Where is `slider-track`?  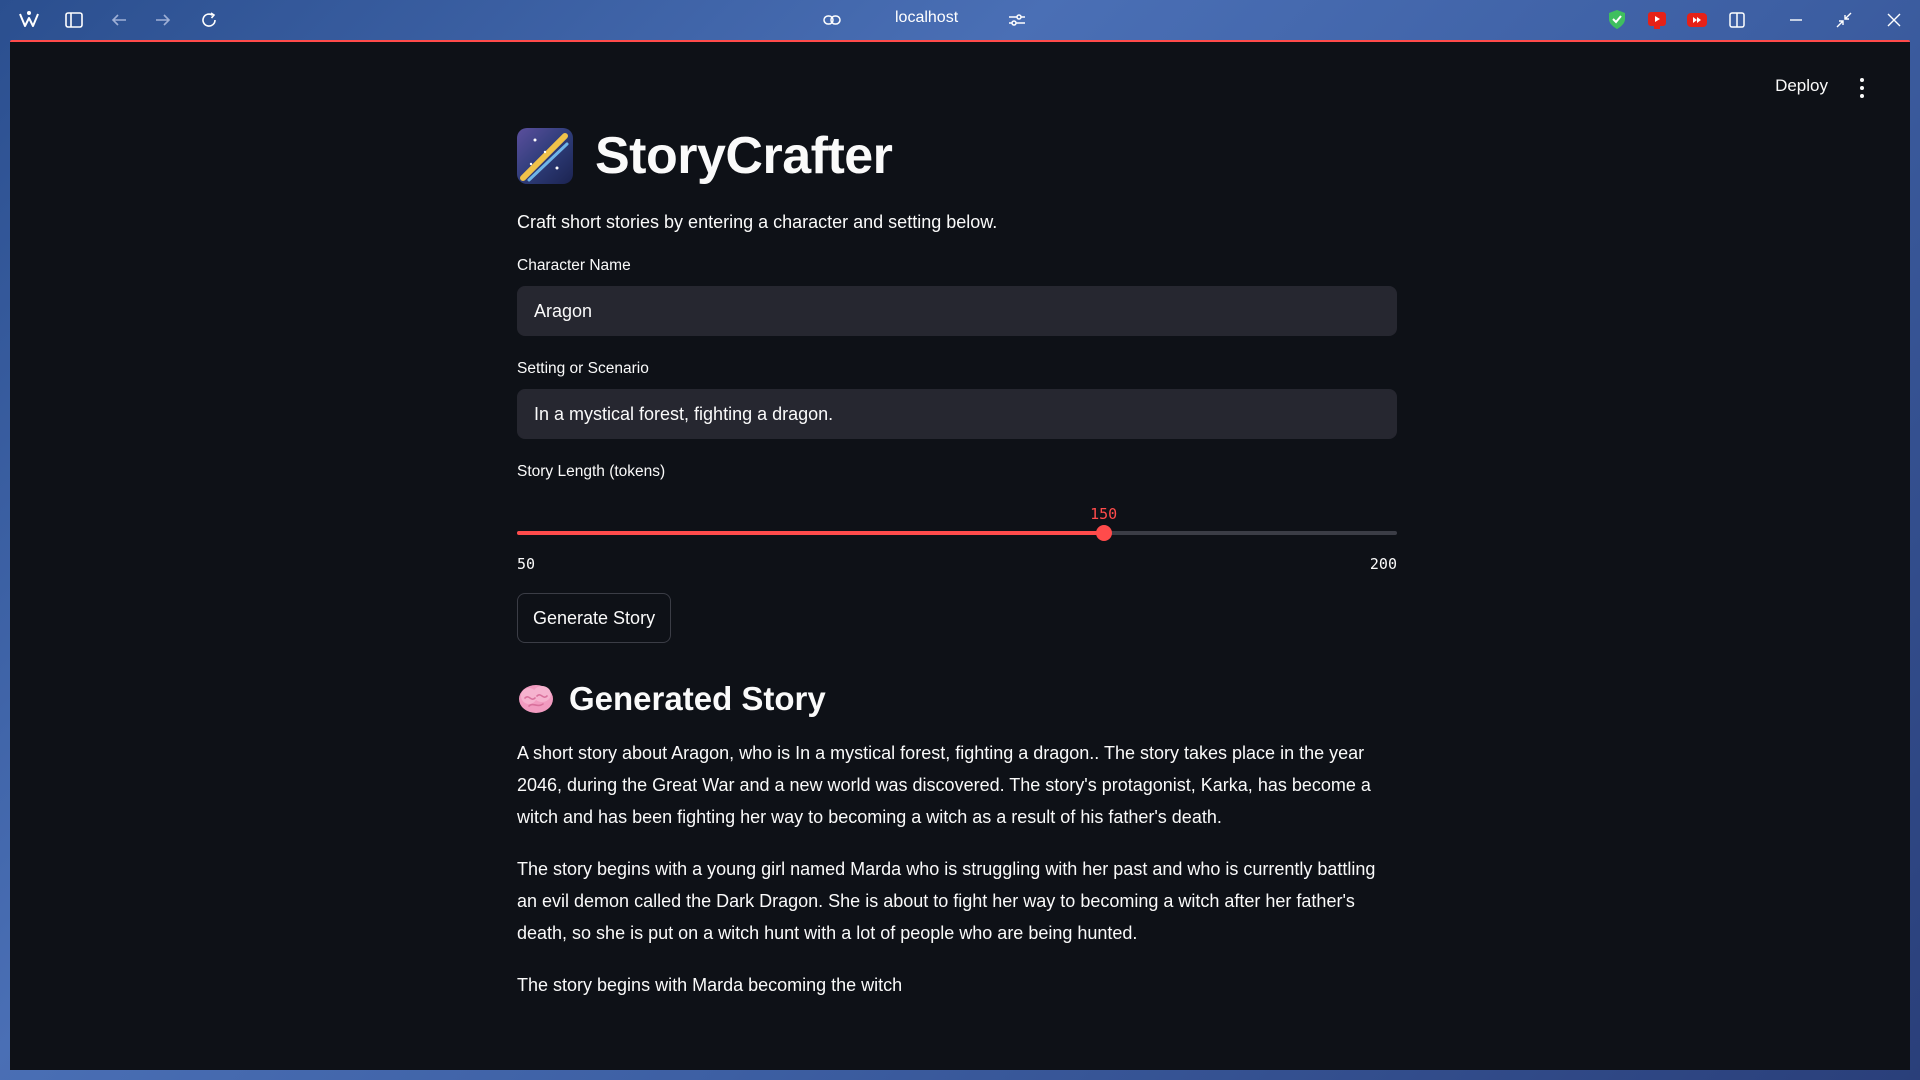 slider-track is located at coordinates (957, 533).